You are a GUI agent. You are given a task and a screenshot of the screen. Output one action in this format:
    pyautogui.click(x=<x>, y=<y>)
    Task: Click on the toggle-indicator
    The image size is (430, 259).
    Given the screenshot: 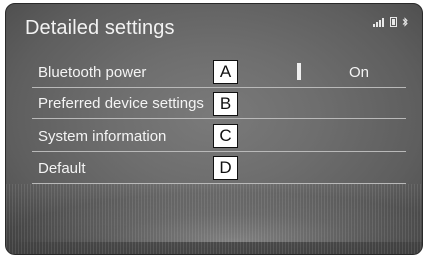 What is the action you would take?
    pyautogui.click(x=299, y=71)
    